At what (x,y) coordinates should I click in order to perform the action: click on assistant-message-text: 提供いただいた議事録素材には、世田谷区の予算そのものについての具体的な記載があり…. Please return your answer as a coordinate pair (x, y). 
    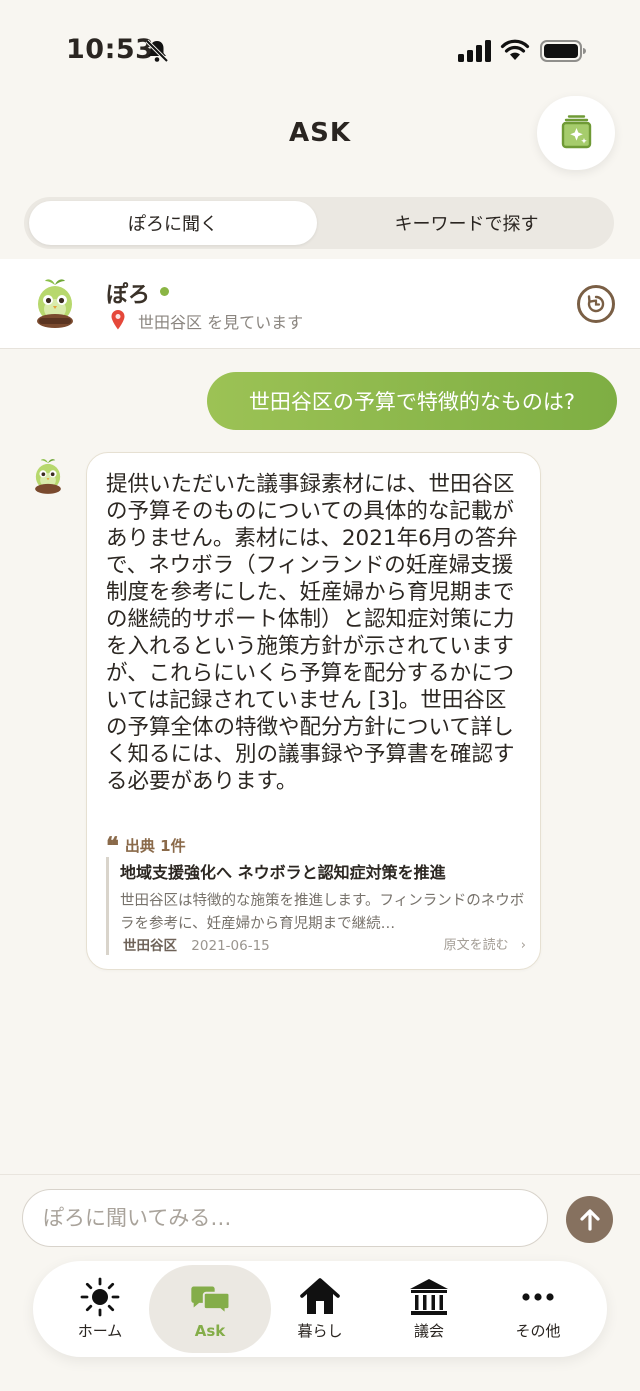
    Looking at the image, I should click on (312, 633).